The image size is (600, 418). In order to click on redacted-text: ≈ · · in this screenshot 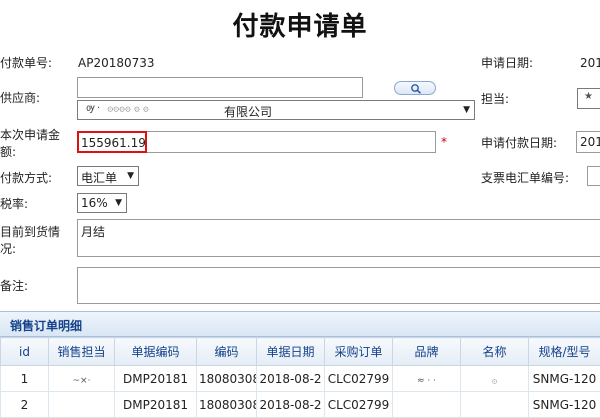, I will do `click(426, 381)`.